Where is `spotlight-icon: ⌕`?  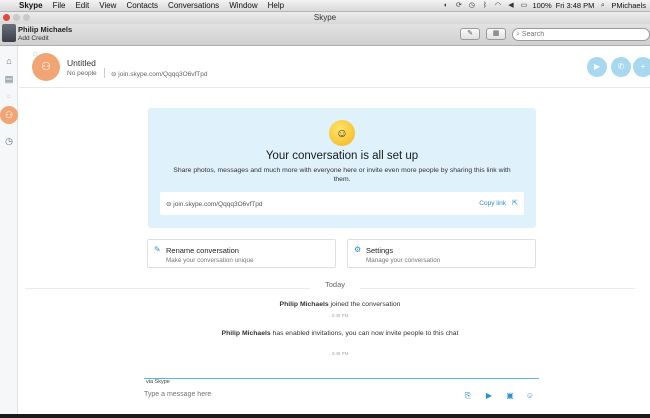
spotlight-icon: ⌕ is located at coordinates (602, 6).